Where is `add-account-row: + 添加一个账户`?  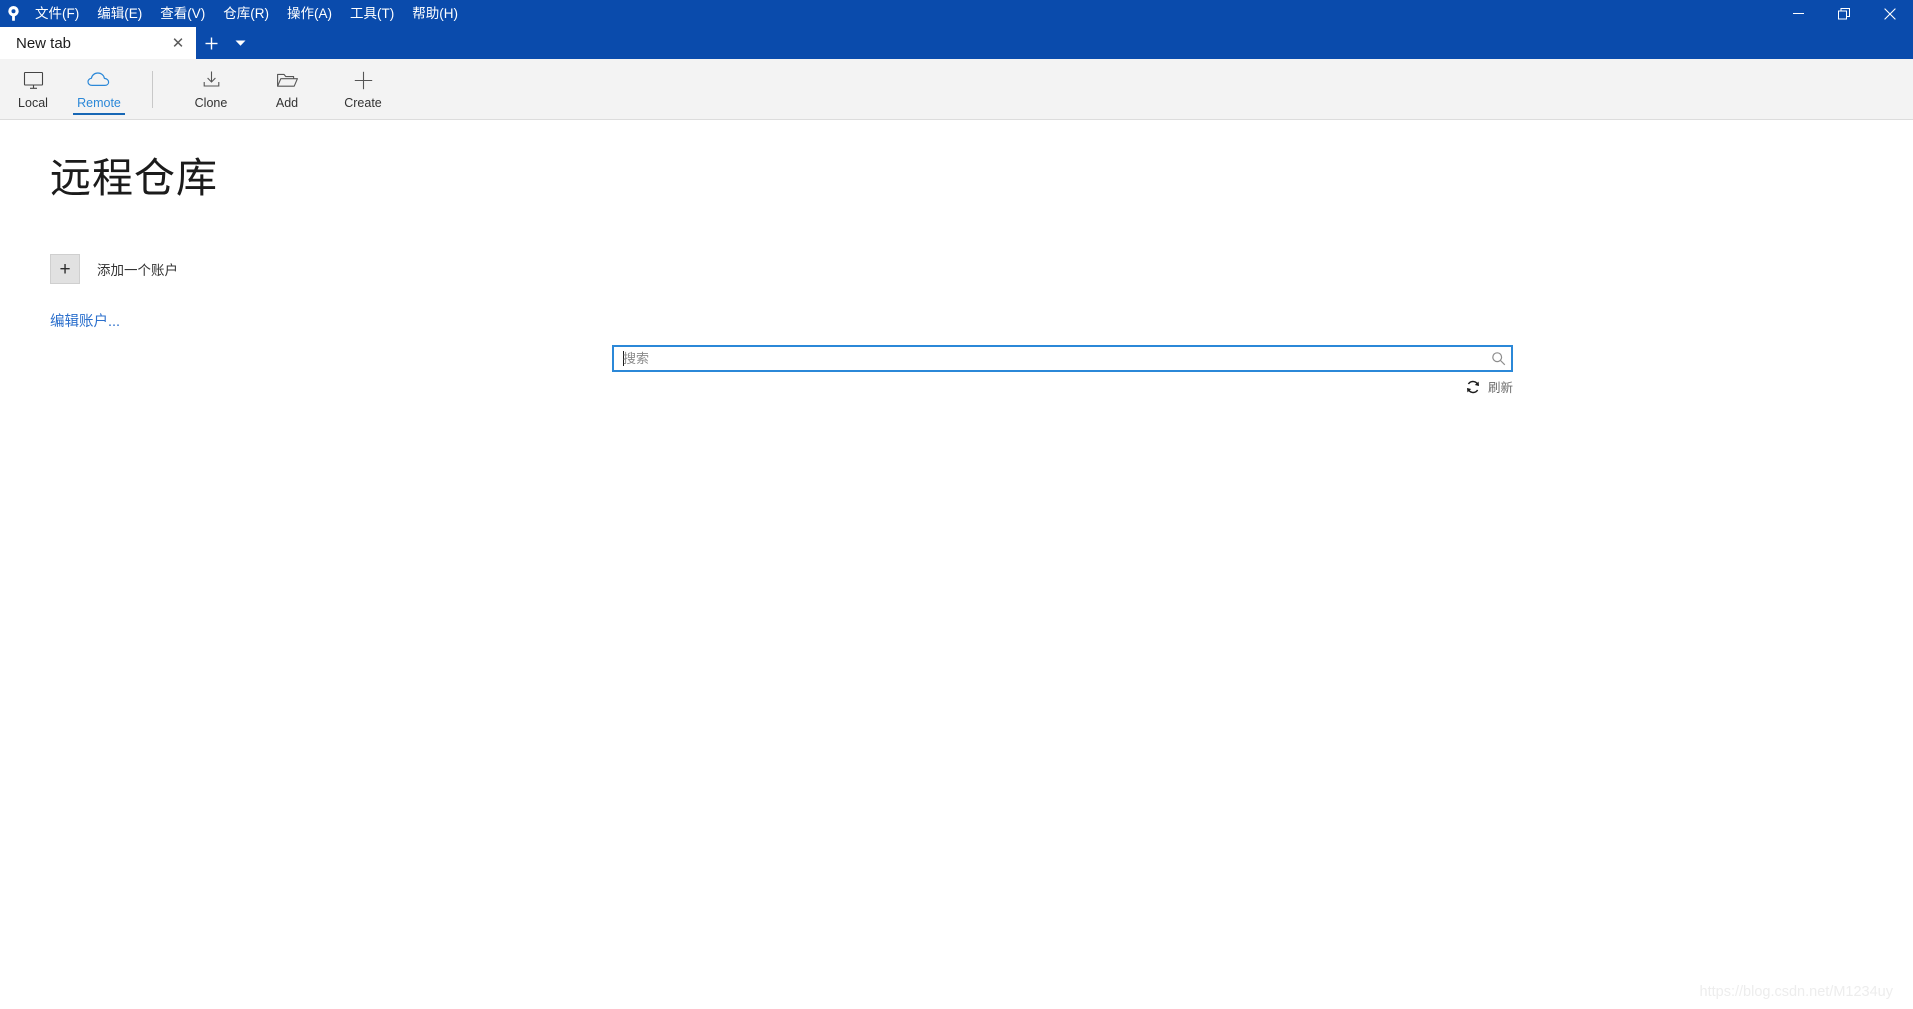 add-account-row: + 添加一个账户 is located at coordinates (114, 269).